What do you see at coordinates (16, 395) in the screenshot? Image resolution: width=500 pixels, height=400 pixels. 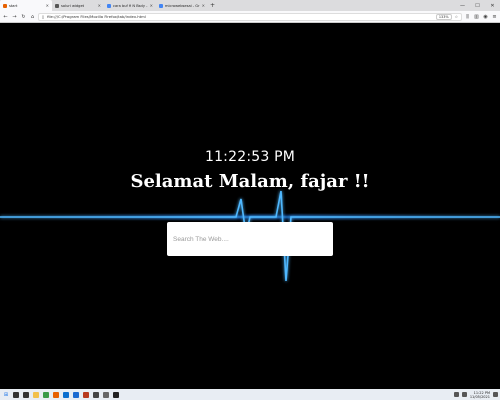 I see `search-icon` at bounding box center [16, 395].